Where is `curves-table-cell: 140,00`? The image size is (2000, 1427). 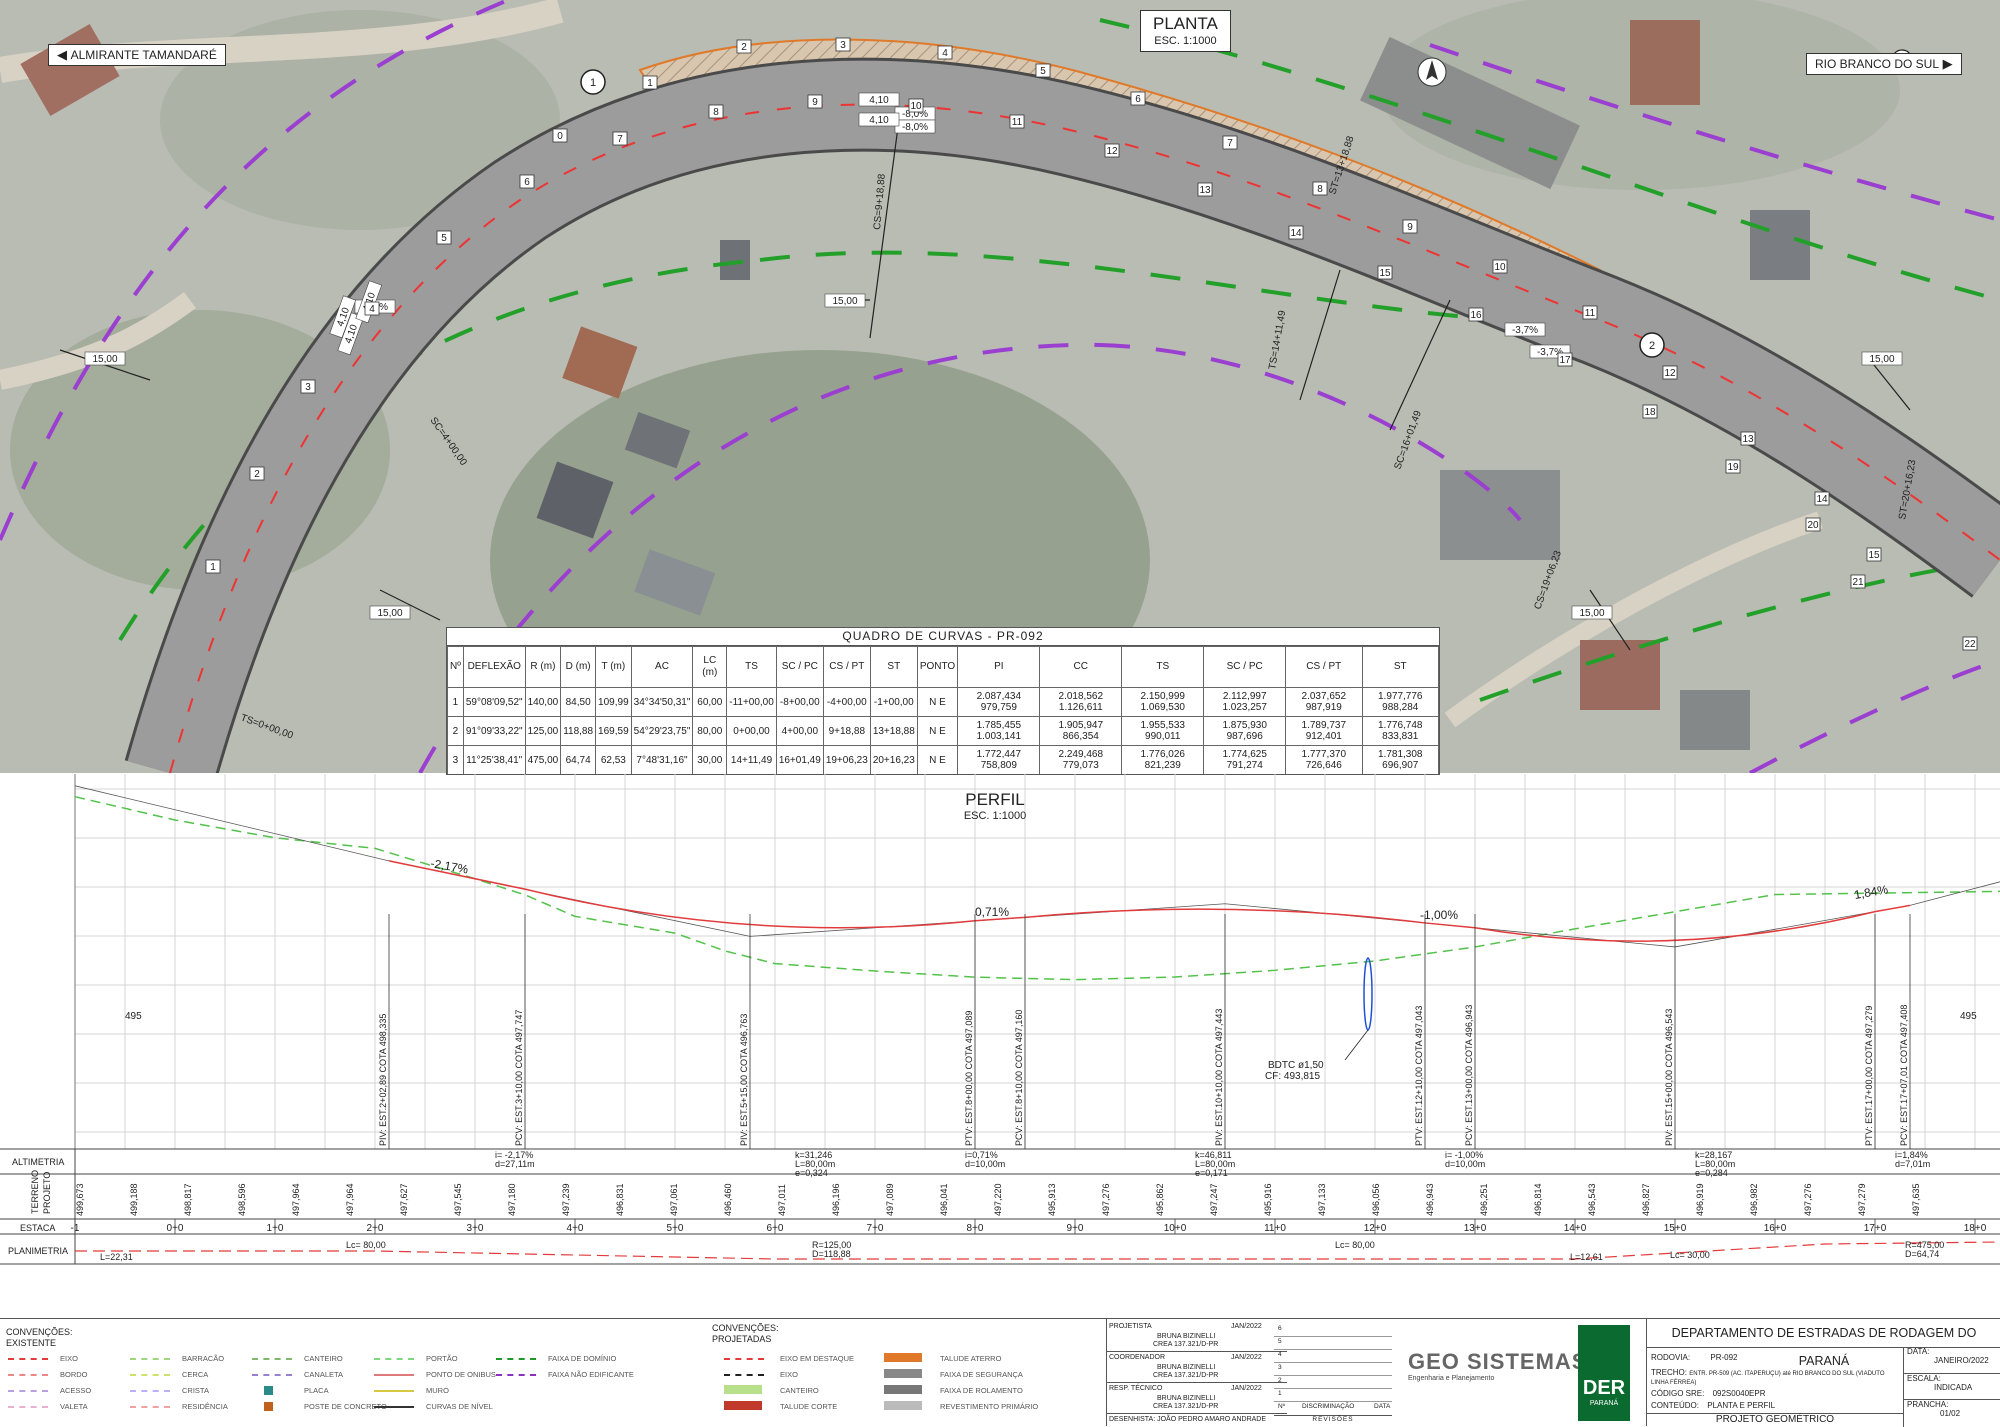
curves-table-cell: 140,00 is located at coordinates (543, 702).